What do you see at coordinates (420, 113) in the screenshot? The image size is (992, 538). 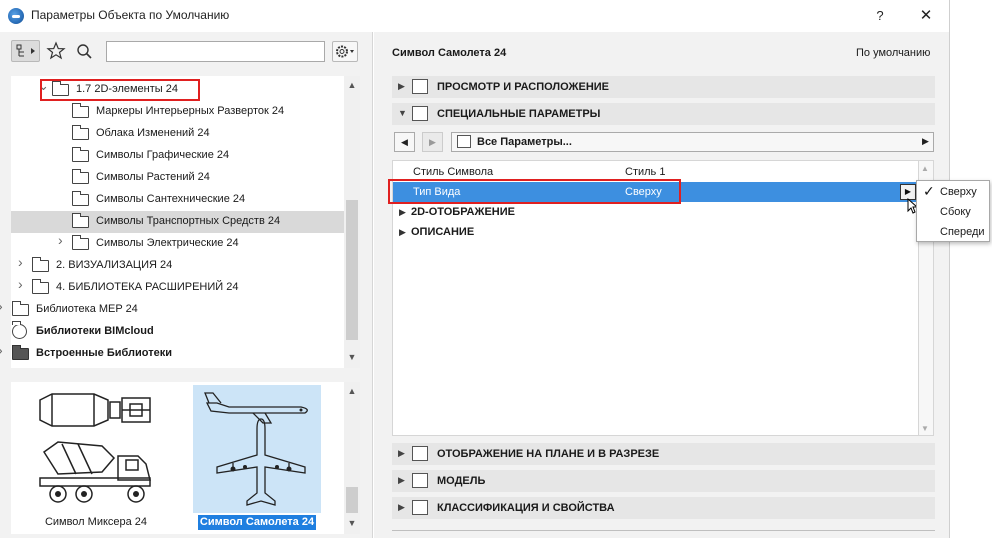 I see `special-parameters-icon` at bounding box center [420, 113].